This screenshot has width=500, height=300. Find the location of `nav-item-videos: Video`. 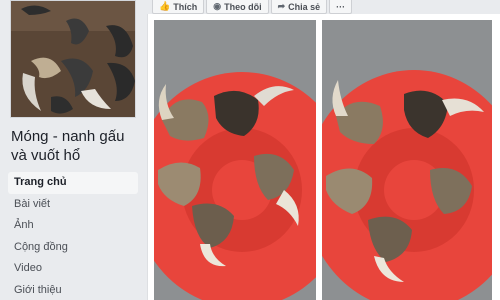

nav-item-videos: Video is located at coordinates (73, 269).